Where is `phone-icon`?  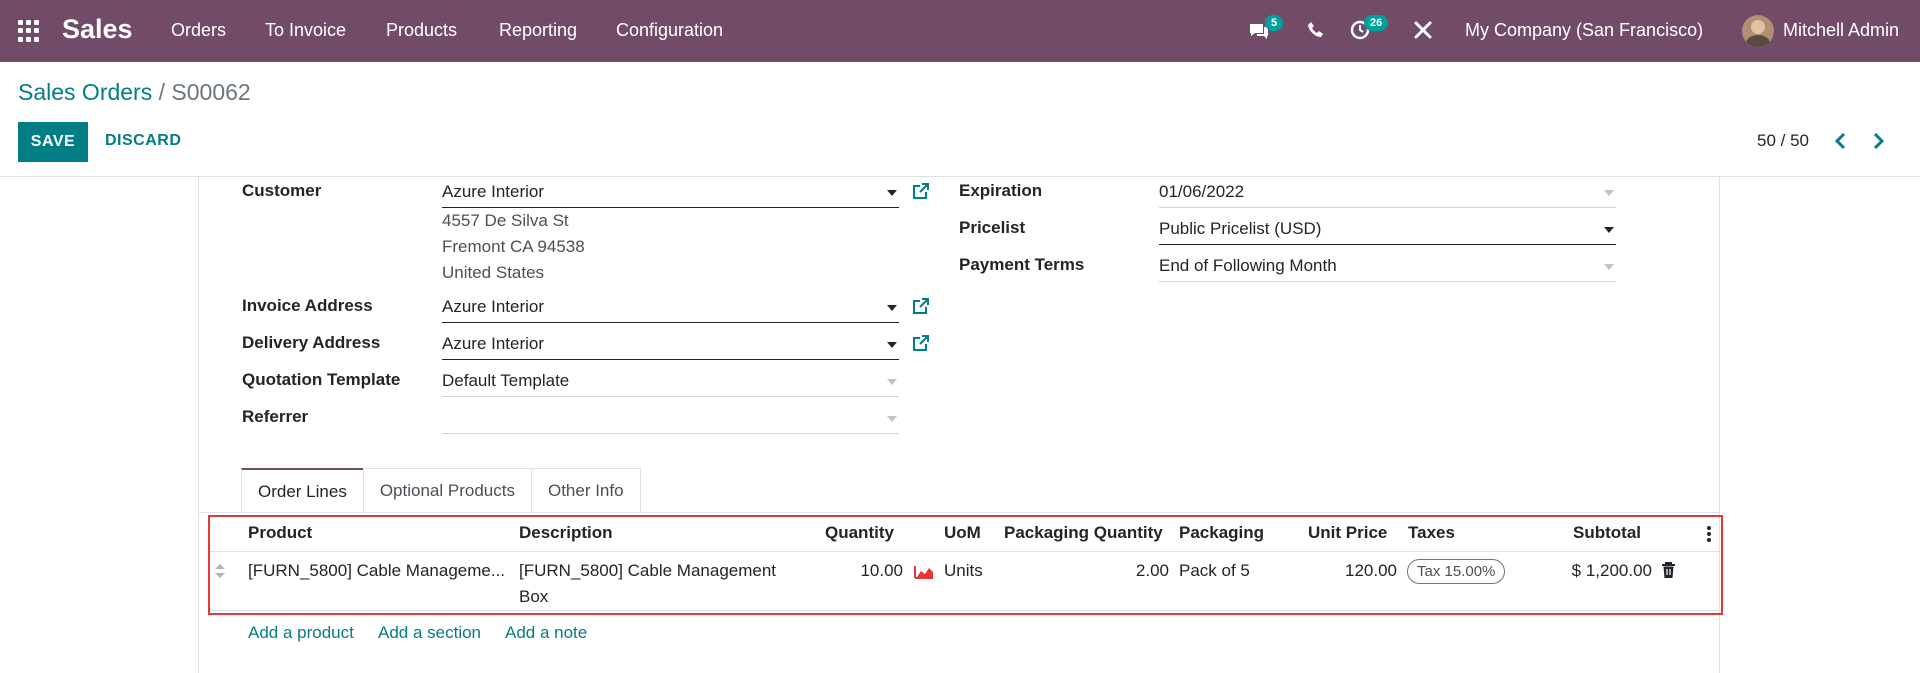 phone-icon is located at coordinates (1316, 32).